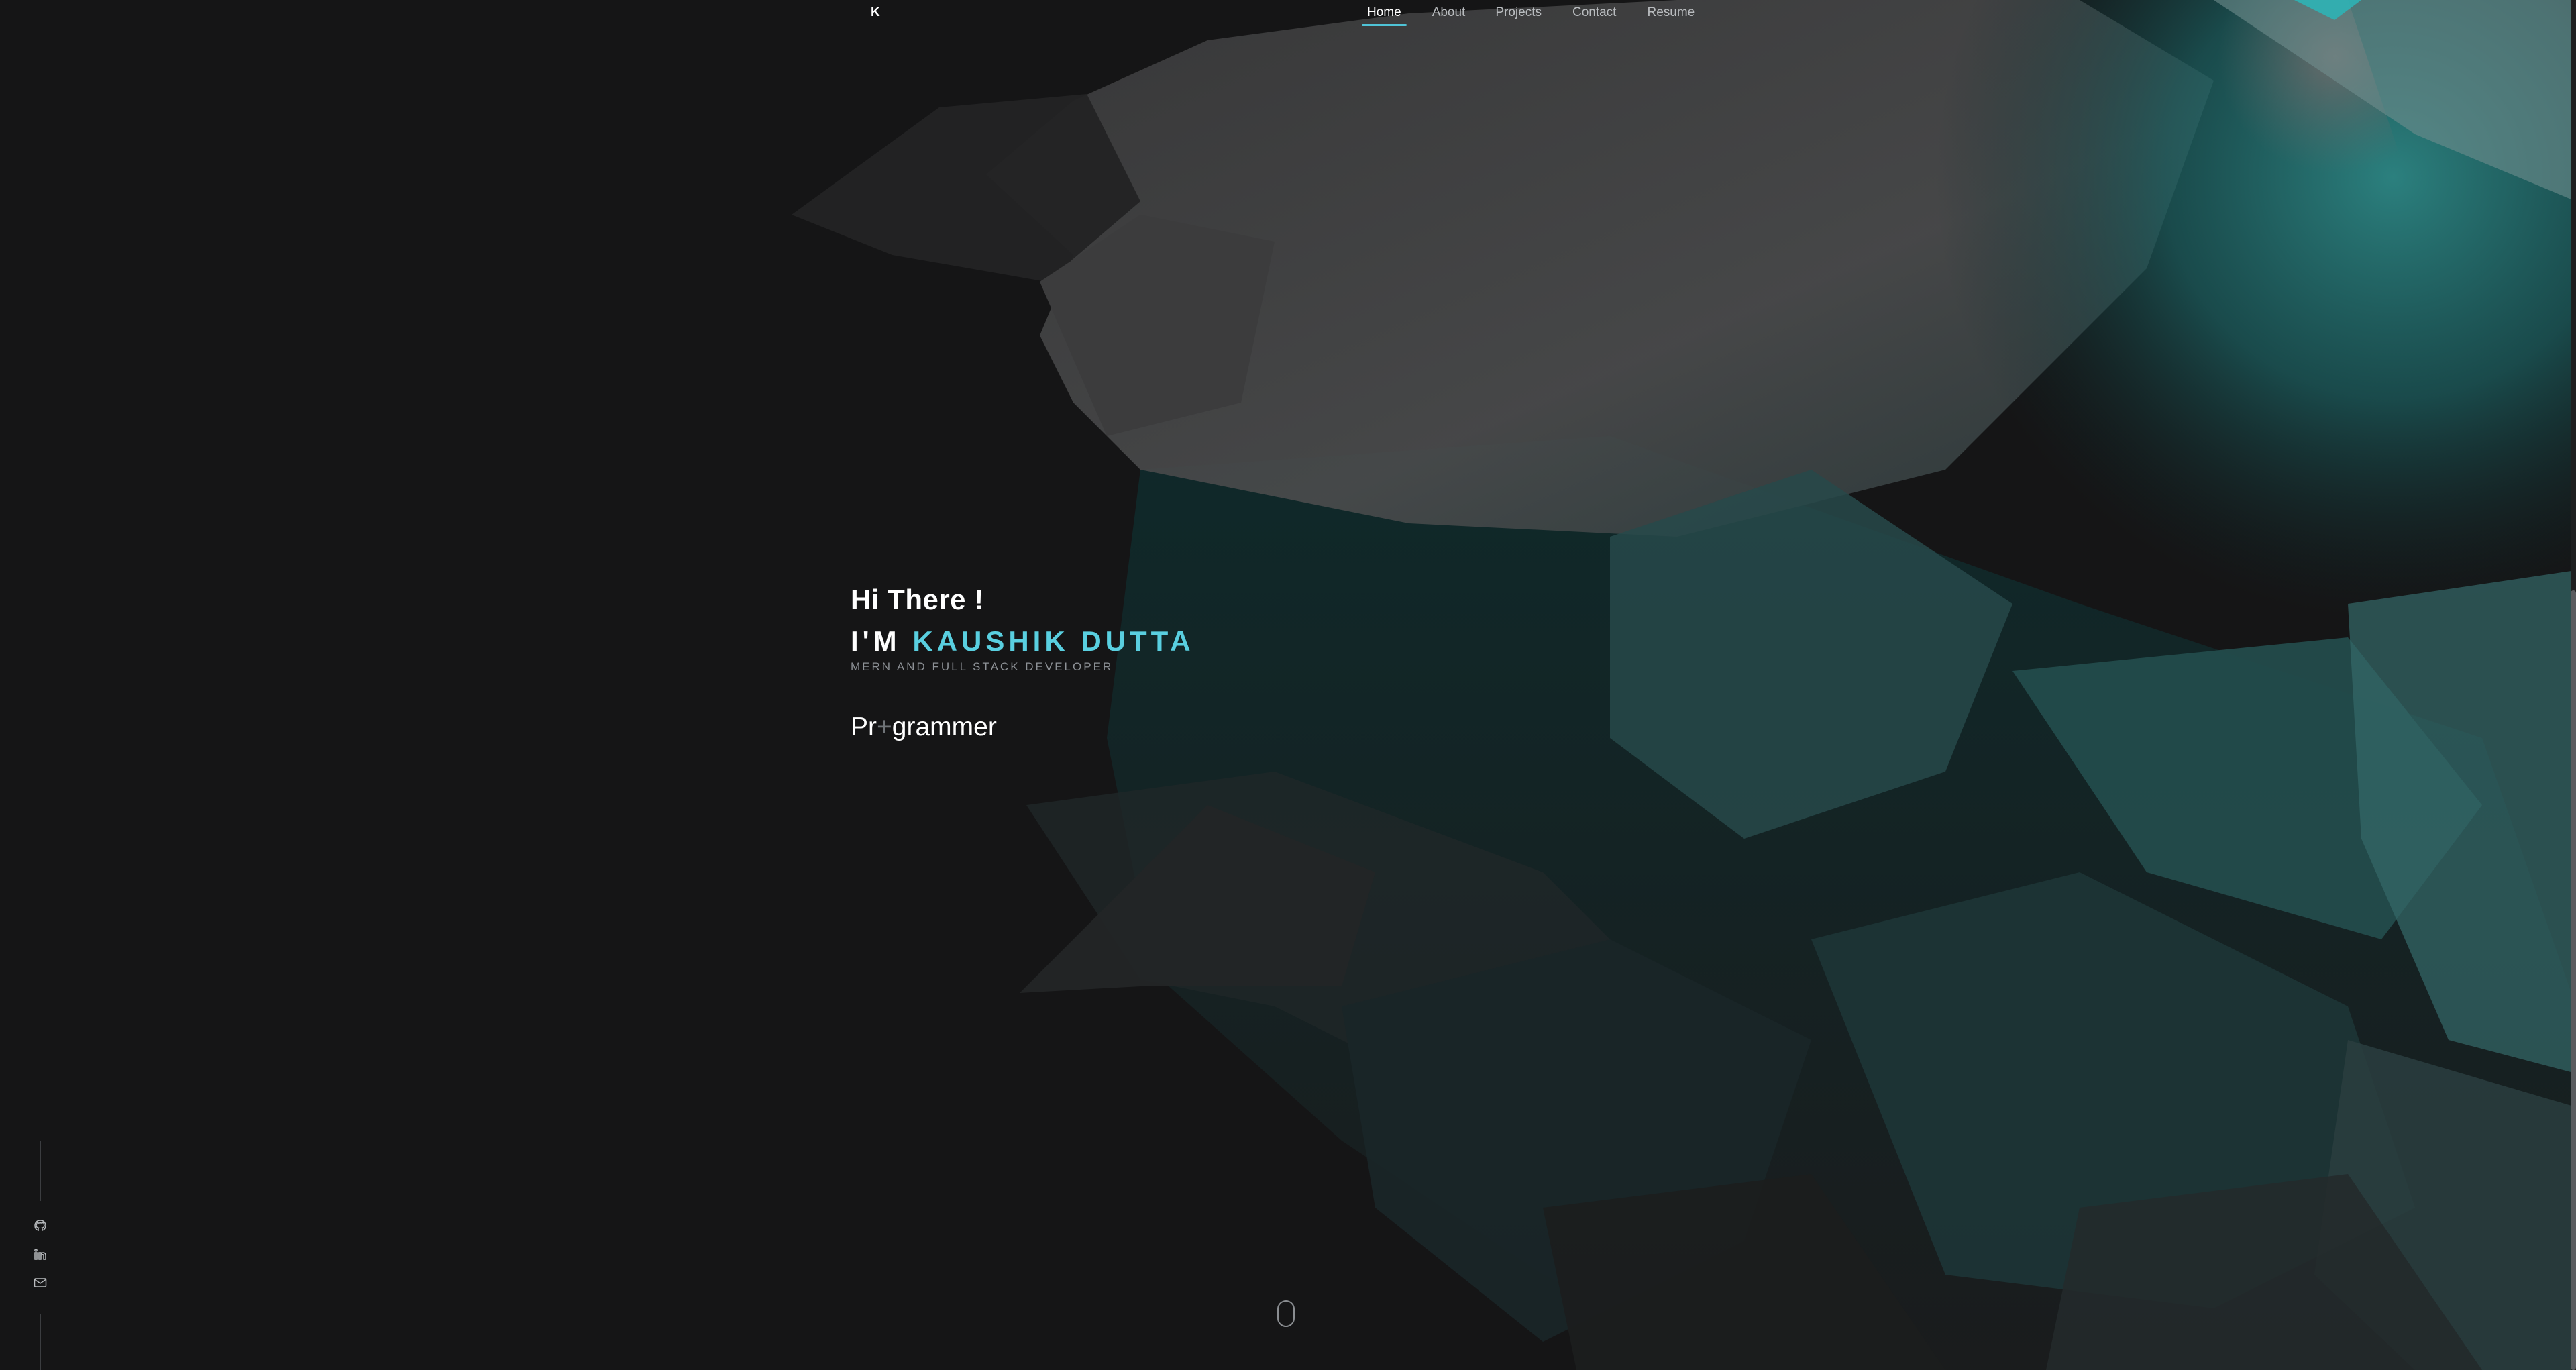 The height and width of the screenshot is (1370, 2576). I want to click on github-icon, so click(40, 1226).